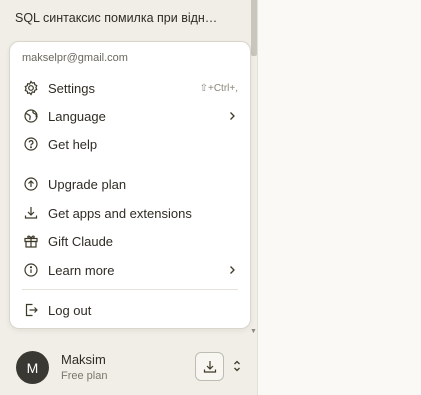  I want to click on learn-more-menu-item: Learn more, so click(130, 270).